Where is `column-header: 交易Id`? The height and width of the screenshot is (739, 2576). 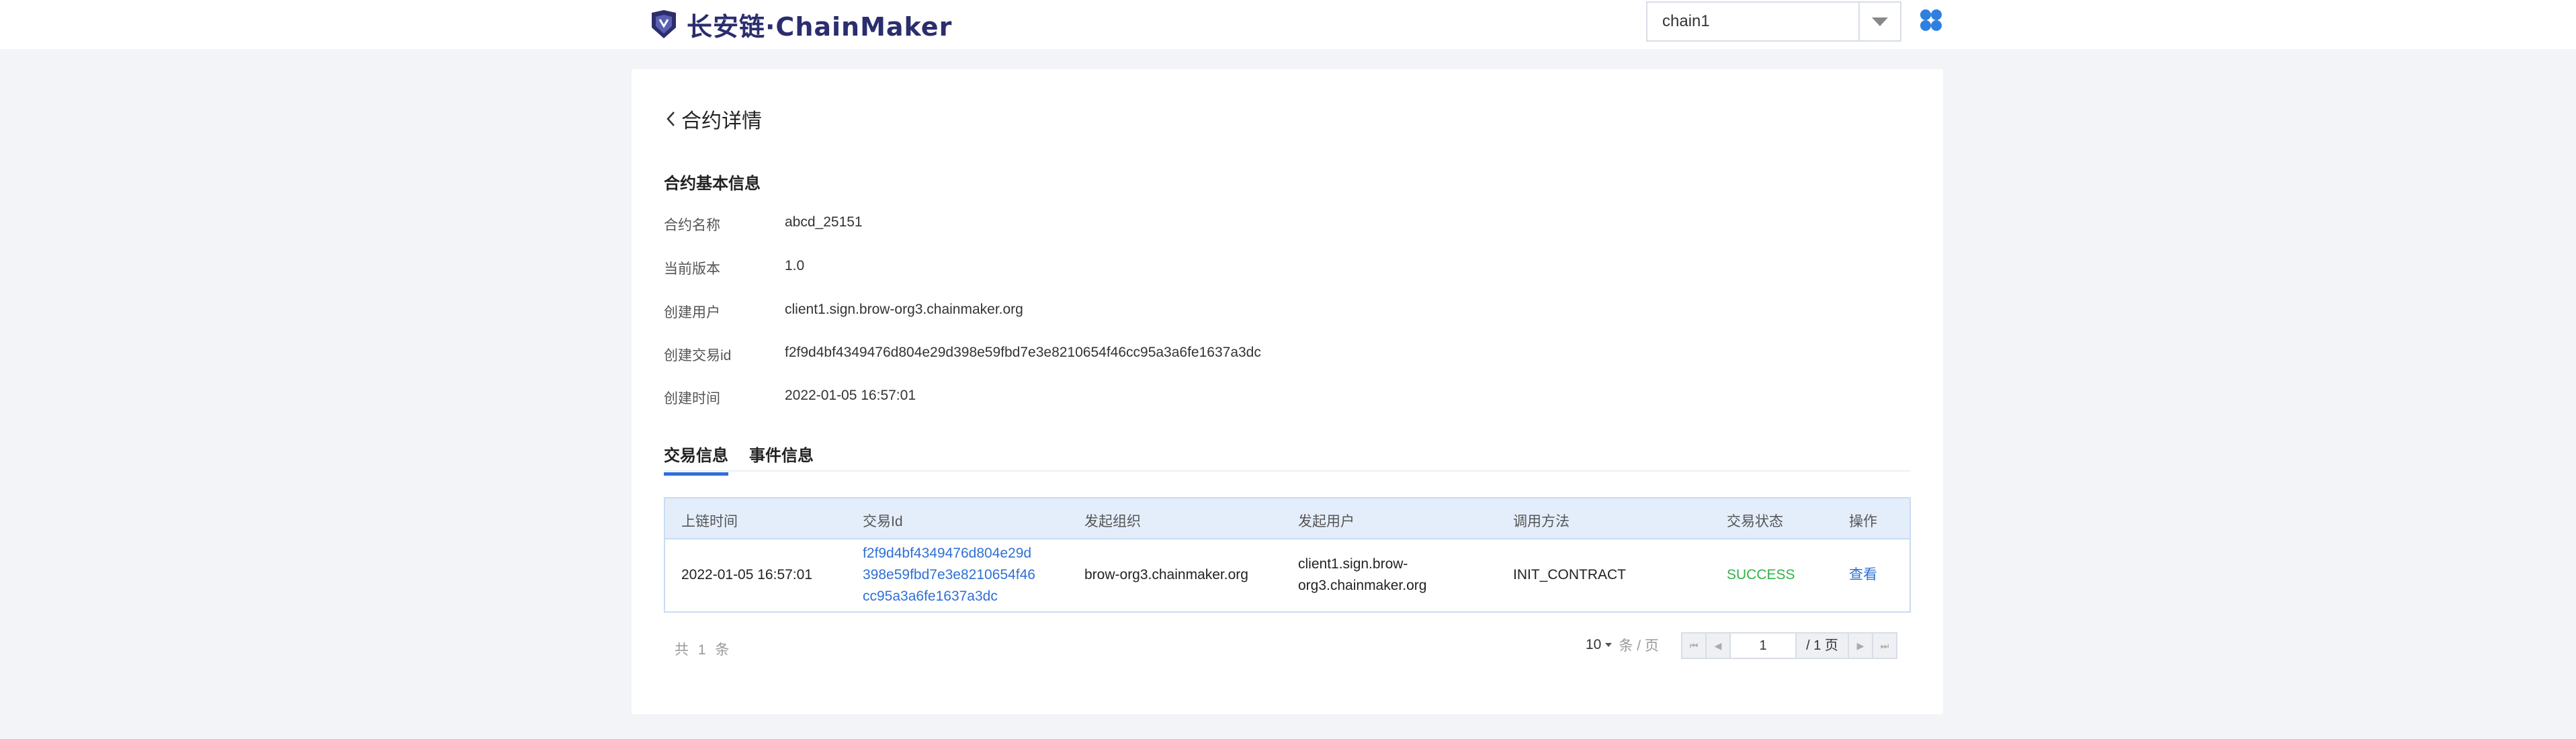 column-header: 交易Id is located at coordinates (883, 521).